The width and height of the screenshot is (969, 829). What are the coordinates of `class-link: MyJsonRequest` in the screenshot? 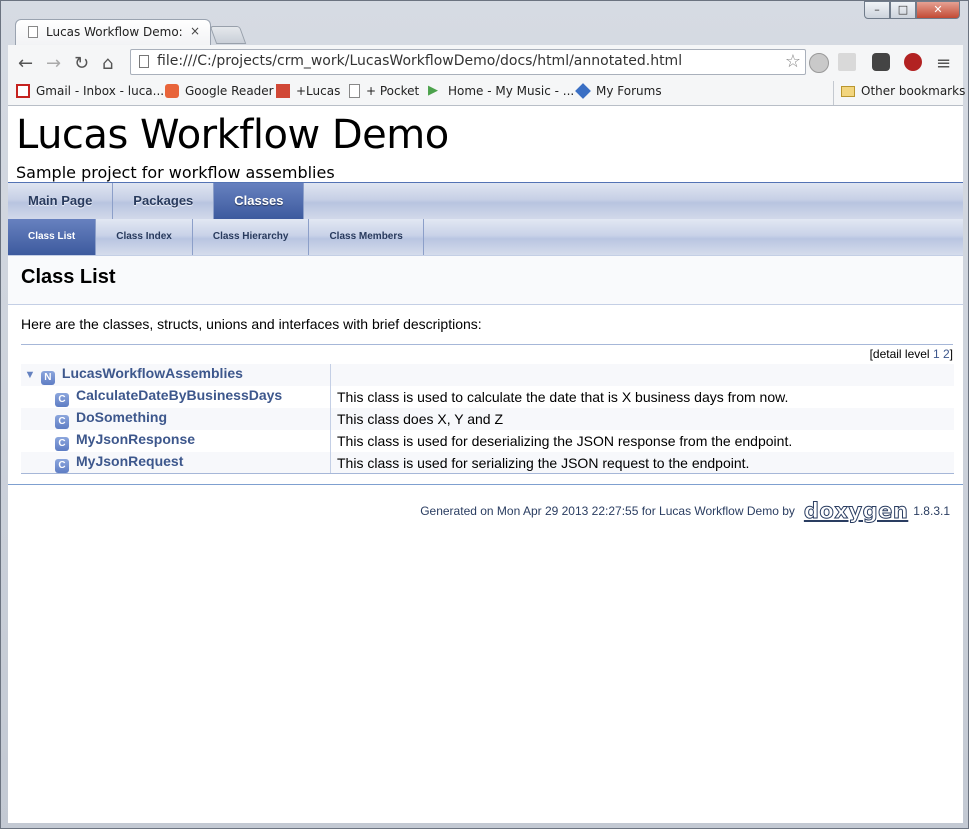 It's located at (129, 461).